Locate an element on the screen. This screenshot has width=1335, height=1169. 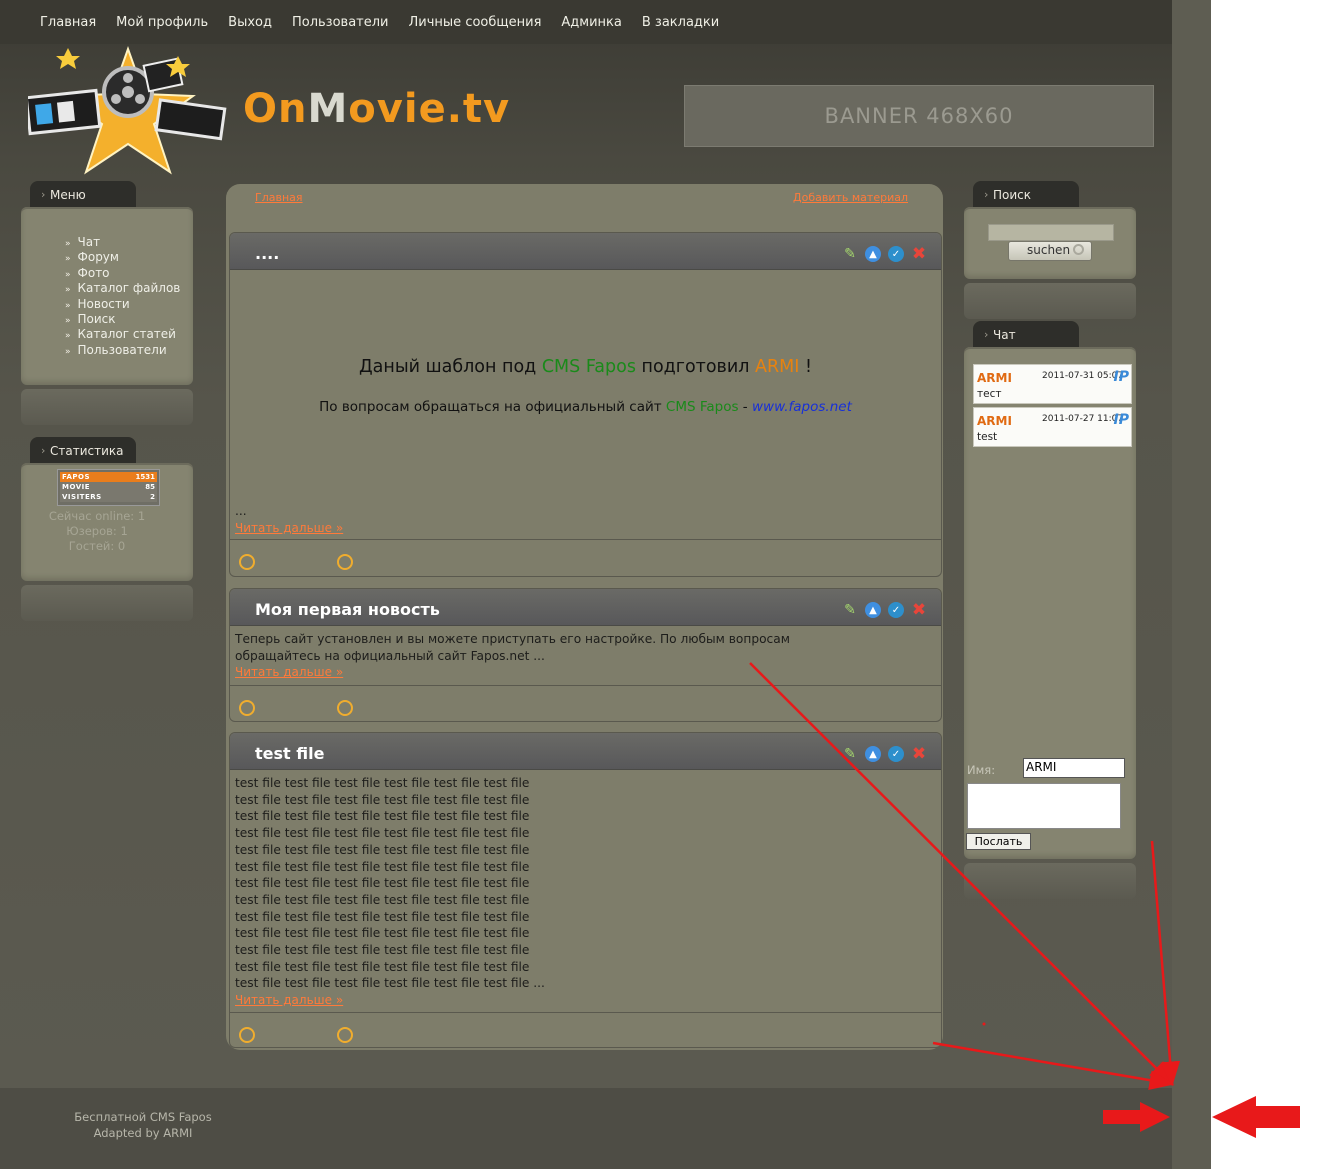
counter-row: VISITERS 2 is located at coordinates (108, 497).